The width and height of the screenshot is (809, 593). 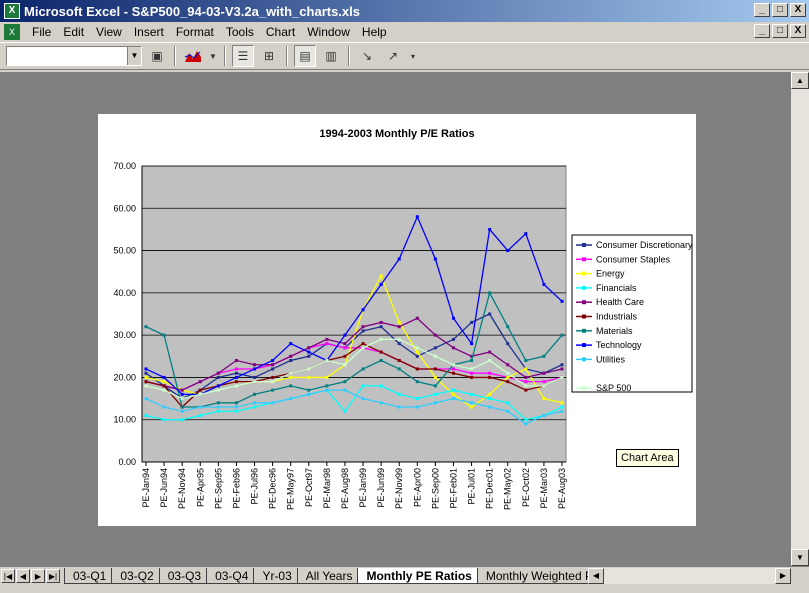 What do you see at coordinates (8, 575) in the screenshot?
I see `first-sheet-icon: |◀` at bounding box center [8, 575].